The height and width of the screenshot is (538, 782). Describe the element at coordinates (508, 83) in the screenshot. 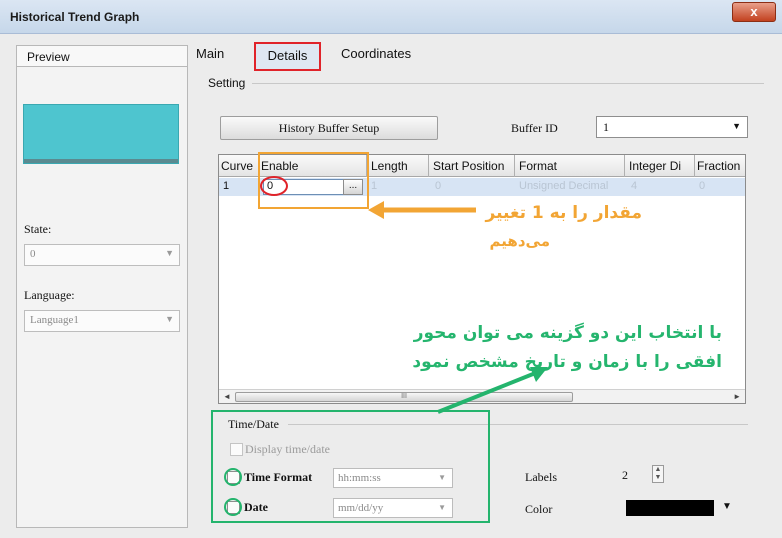

I see `divider` at that location.